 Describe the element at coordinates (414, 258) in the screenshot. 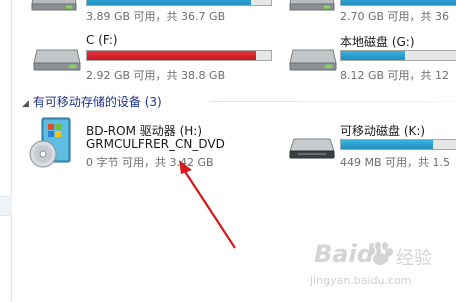

I see `watermark-jingyan: 经验` at that location.